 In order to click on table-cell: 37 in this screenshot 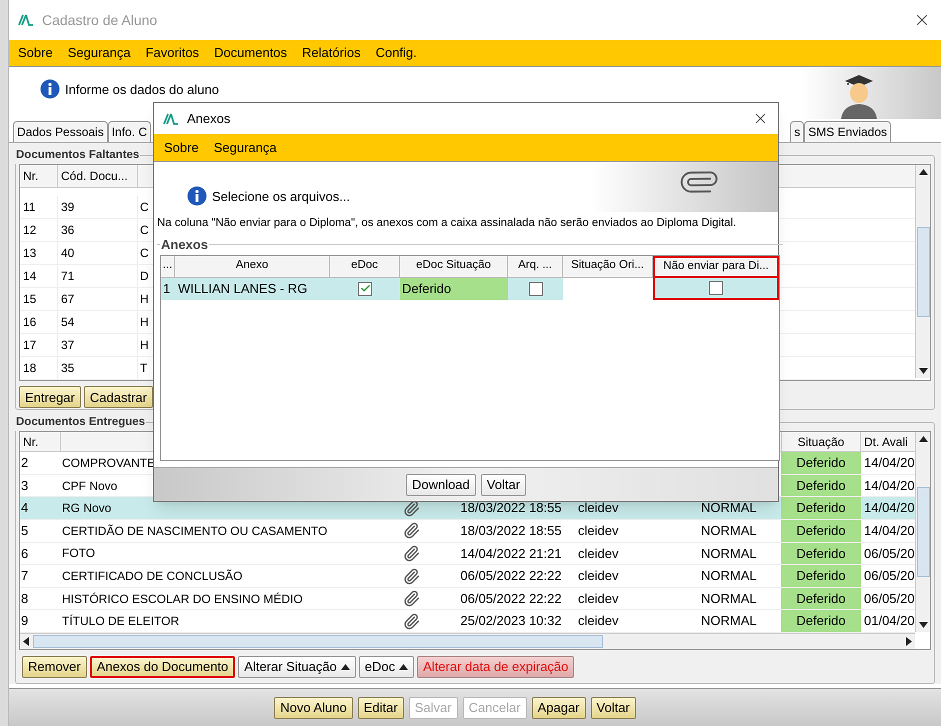, I will do `click(98, 345)`.